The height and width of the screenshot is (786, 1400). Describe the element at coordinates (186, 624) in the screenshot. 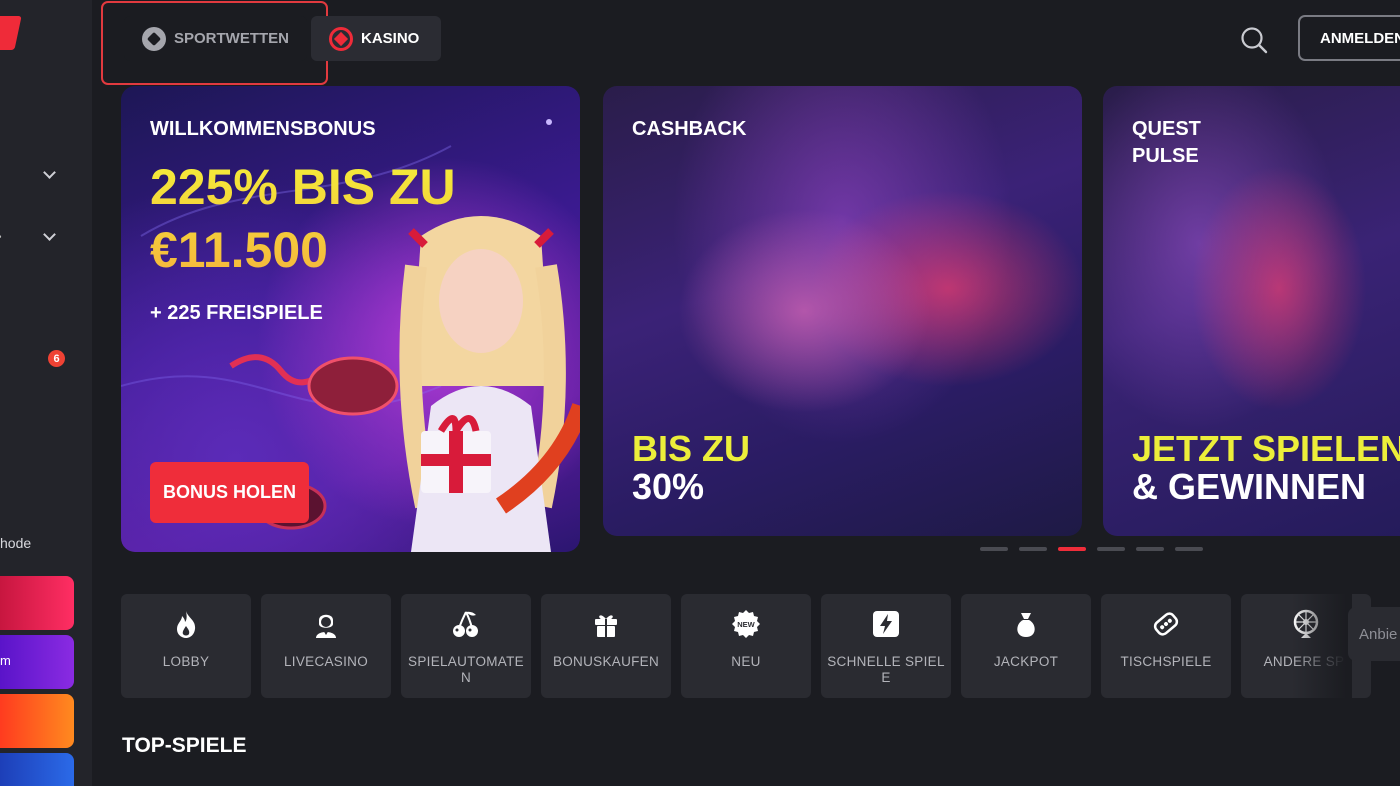

I see `flame-icon` at that location.